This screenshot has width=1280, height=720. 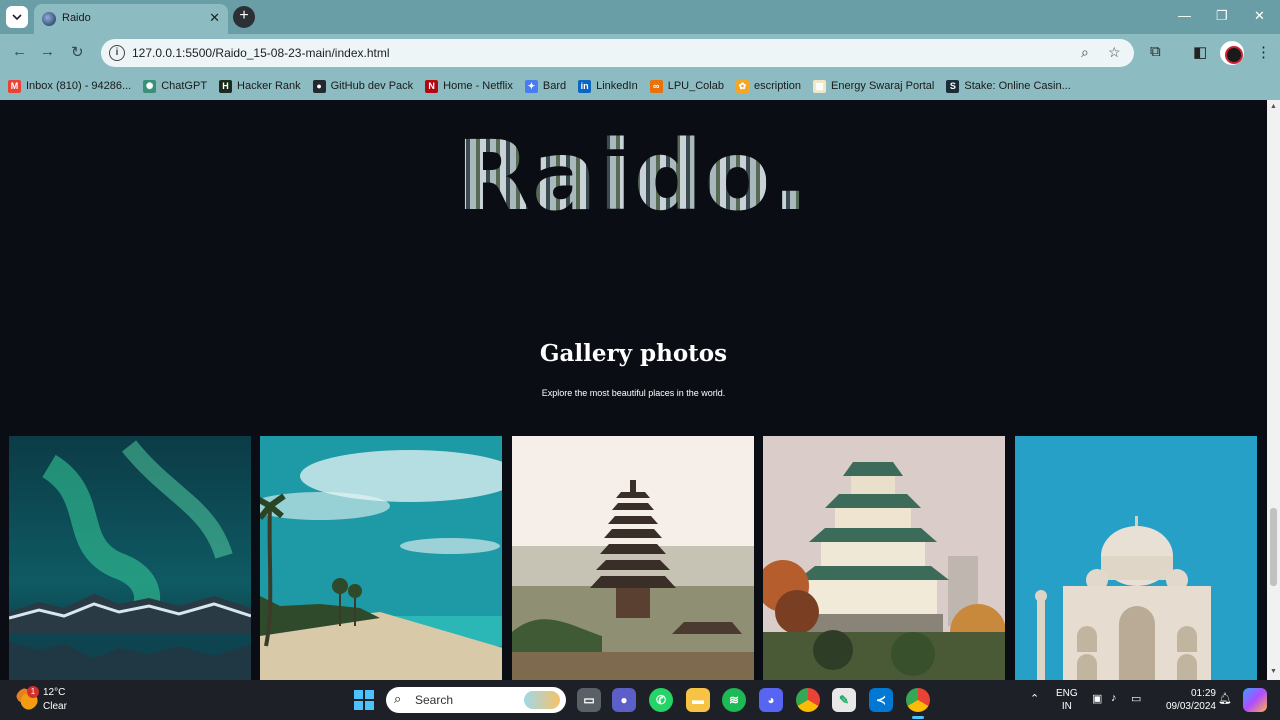 I want to click on copilot-icon, so click(x=1255, y=700).